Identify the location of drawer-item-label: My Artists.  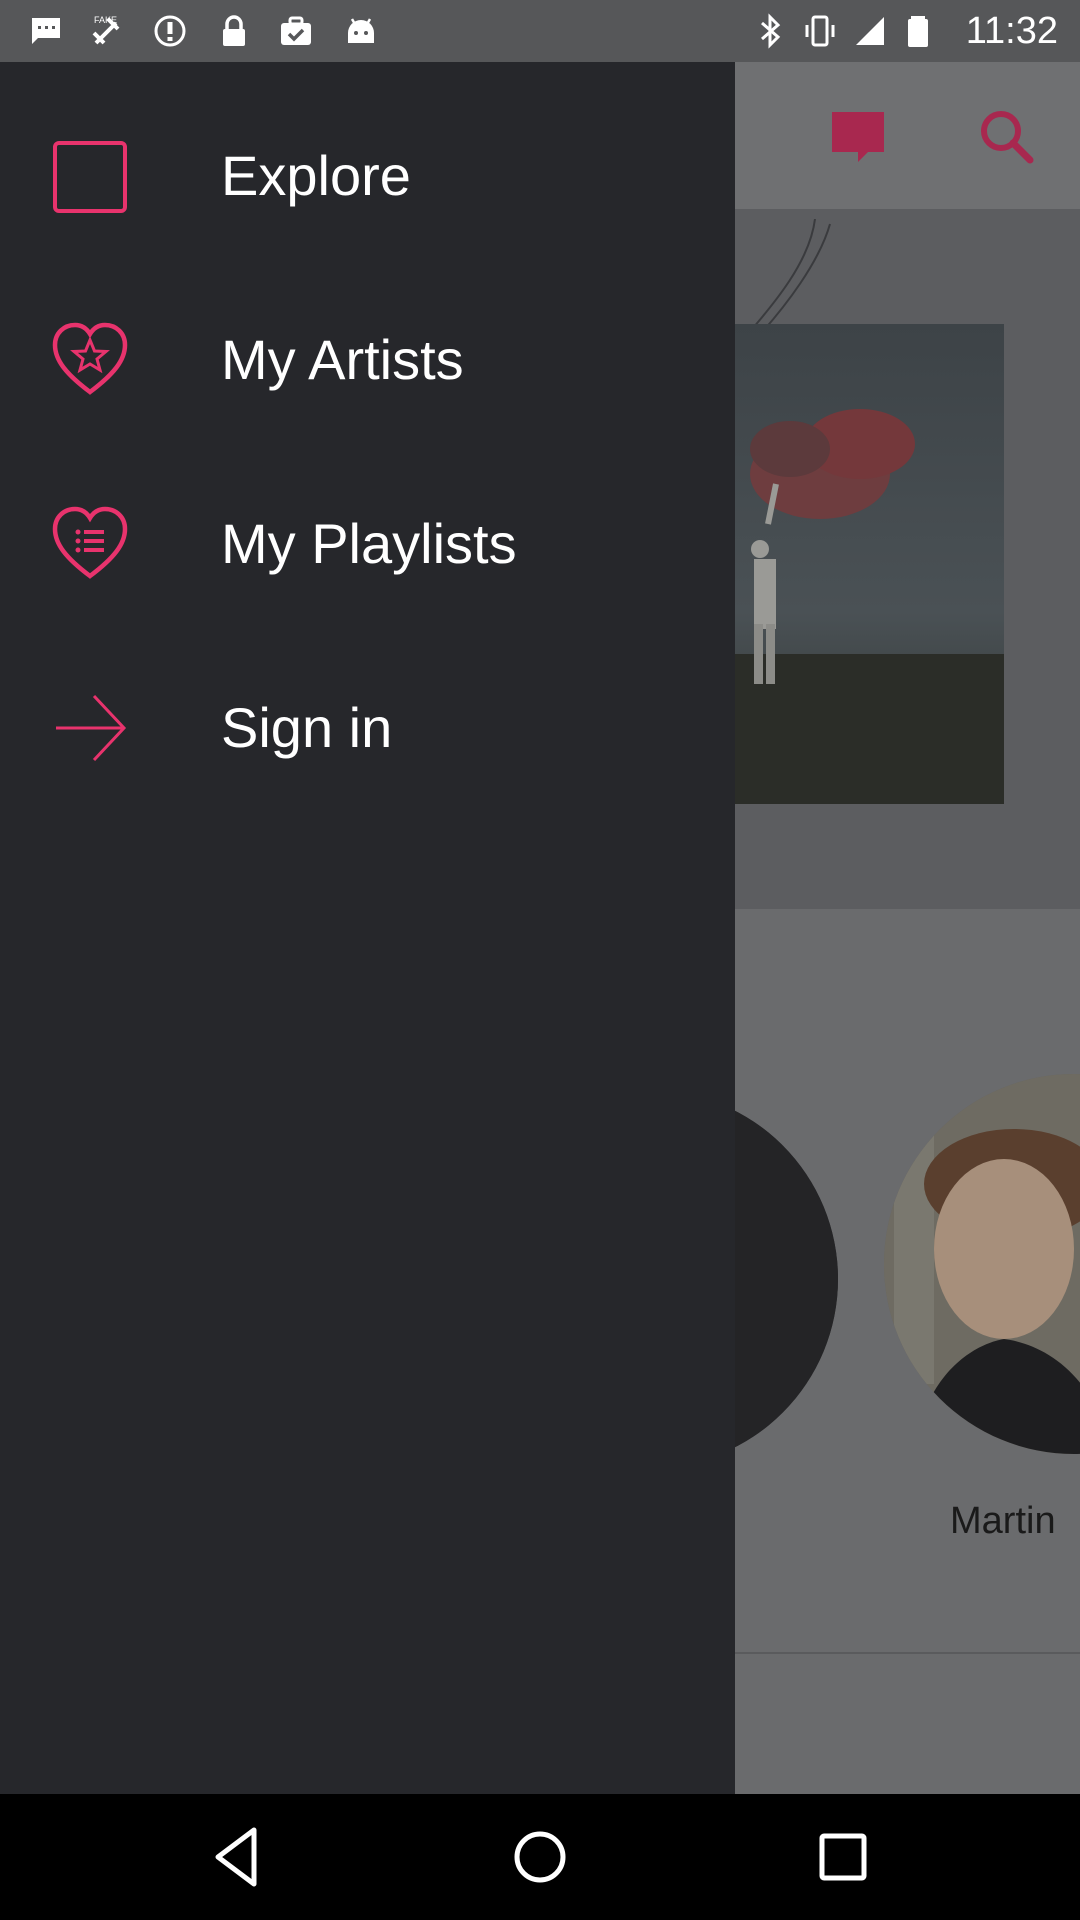
(342, 359).